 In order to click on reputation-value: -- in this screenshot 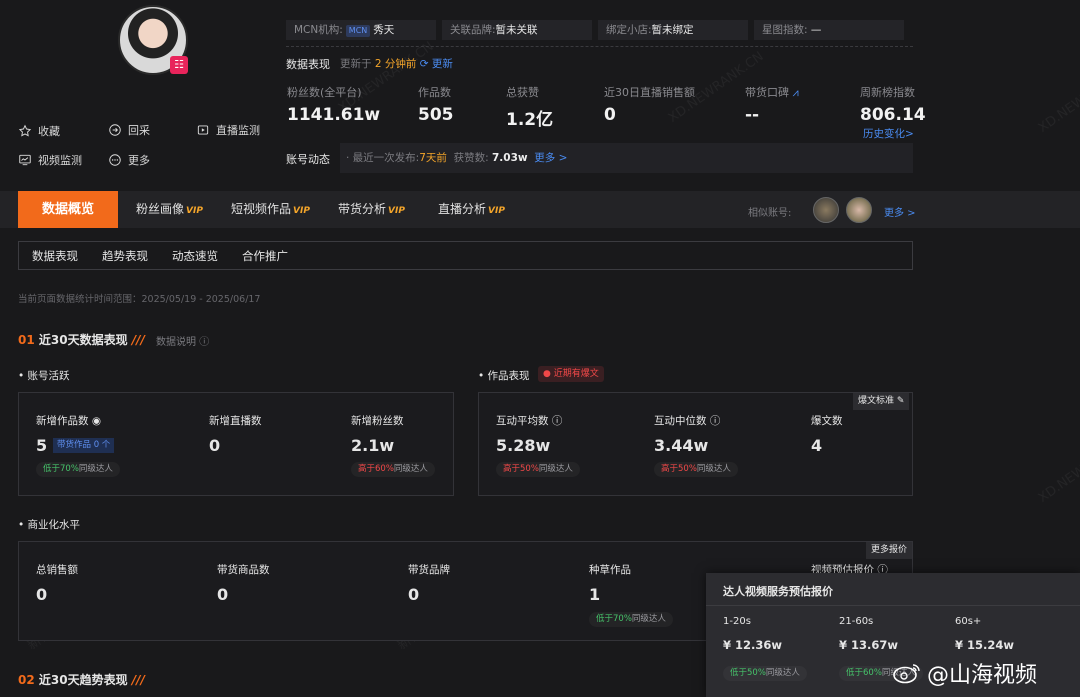, I will do `click(752, 115)`.